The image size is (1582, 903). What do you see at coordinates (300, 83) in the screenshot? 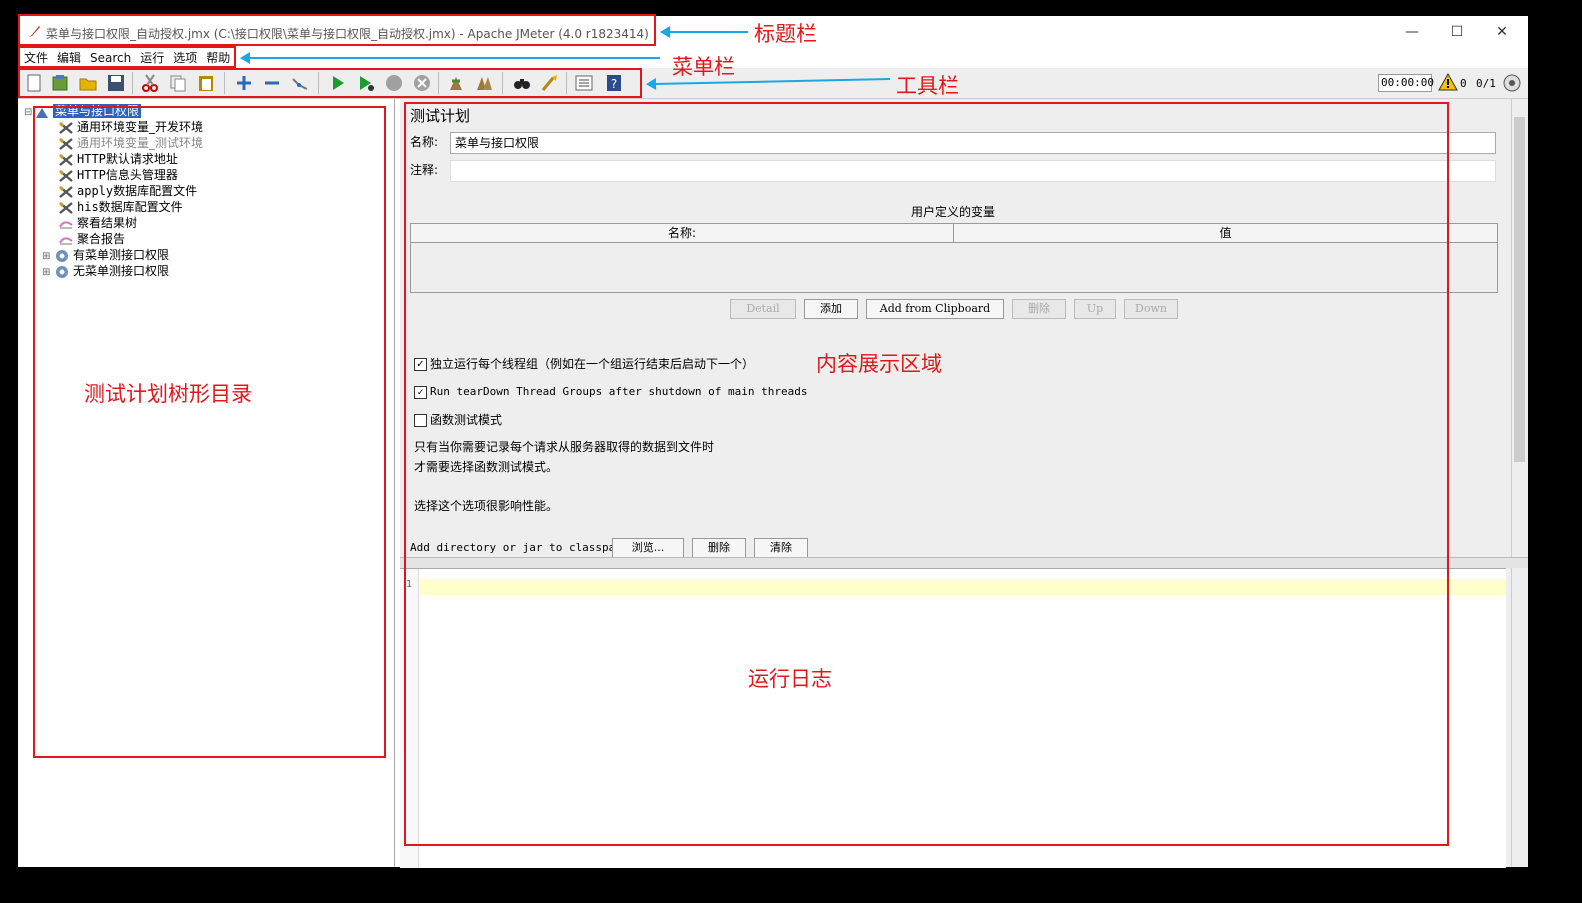
I see `toggle-icon` at bounding box center [300, 83].